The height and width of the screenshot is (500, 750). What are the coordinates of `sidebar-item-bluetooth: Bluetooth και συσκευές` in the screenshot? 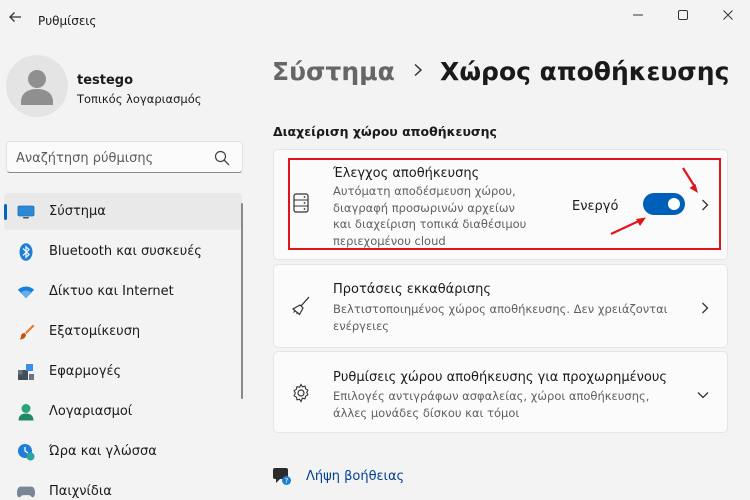 It's located at (123, 251).